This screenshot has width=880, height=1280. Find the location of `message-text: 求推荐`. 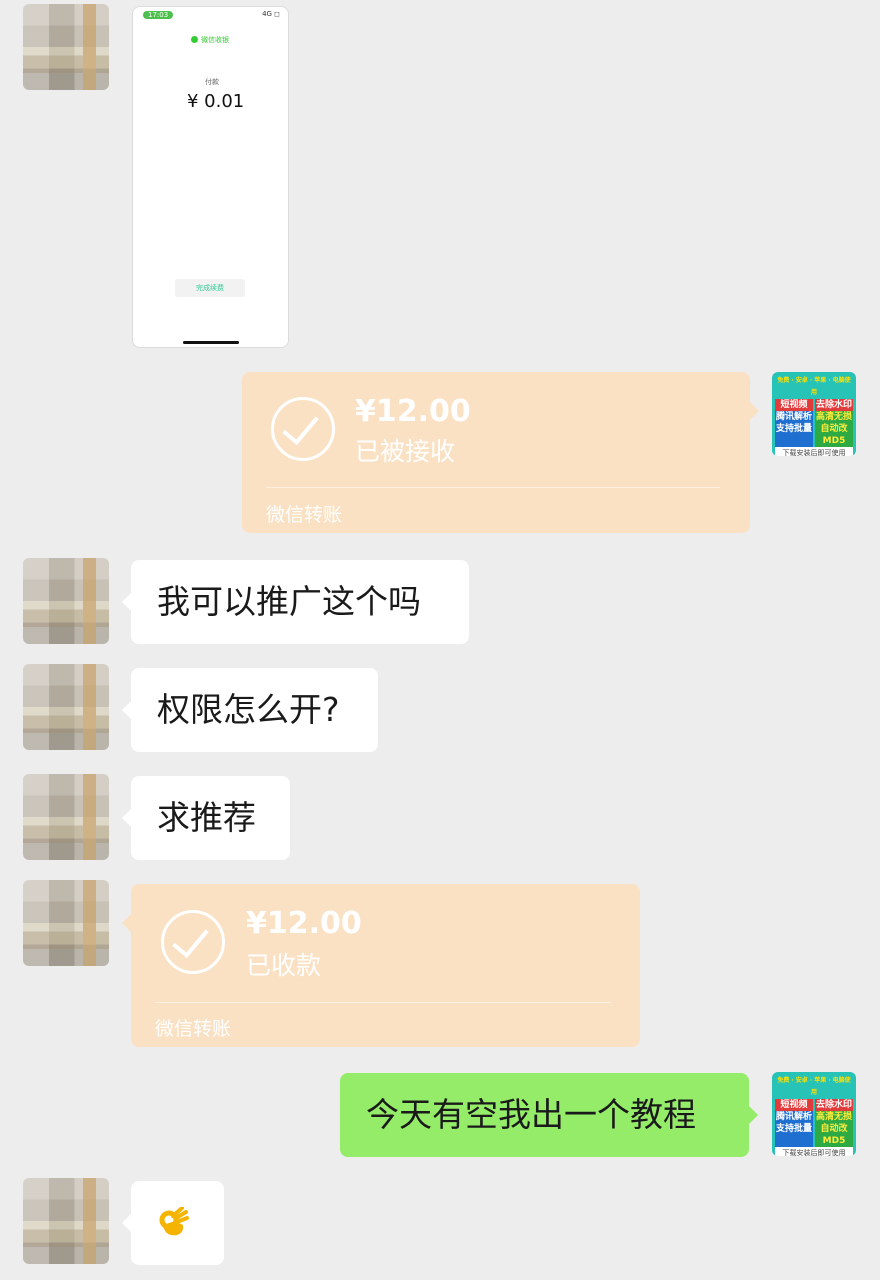

message-text: 求推荐 is located at coordinates (206, 817).